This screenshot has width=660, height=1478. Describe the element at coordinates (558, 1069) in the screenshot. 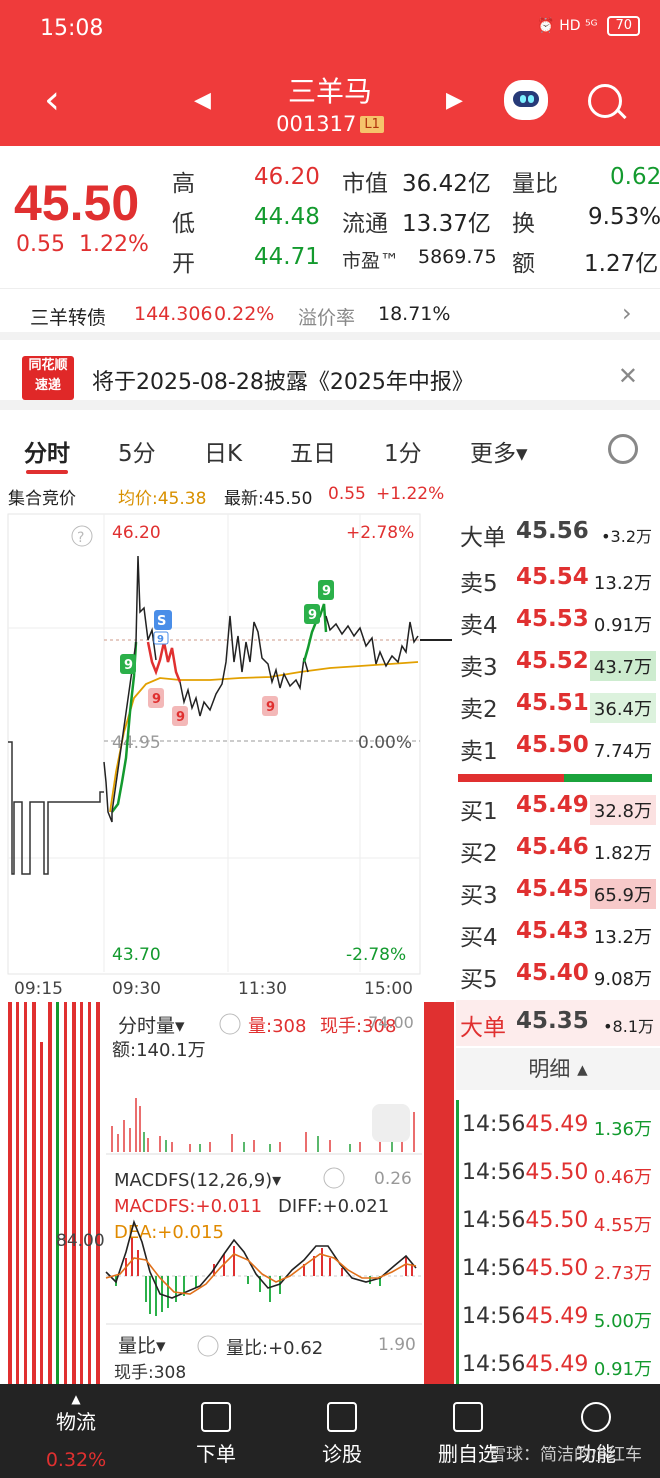

I see `detail-header: 明细 ▴` at that location.